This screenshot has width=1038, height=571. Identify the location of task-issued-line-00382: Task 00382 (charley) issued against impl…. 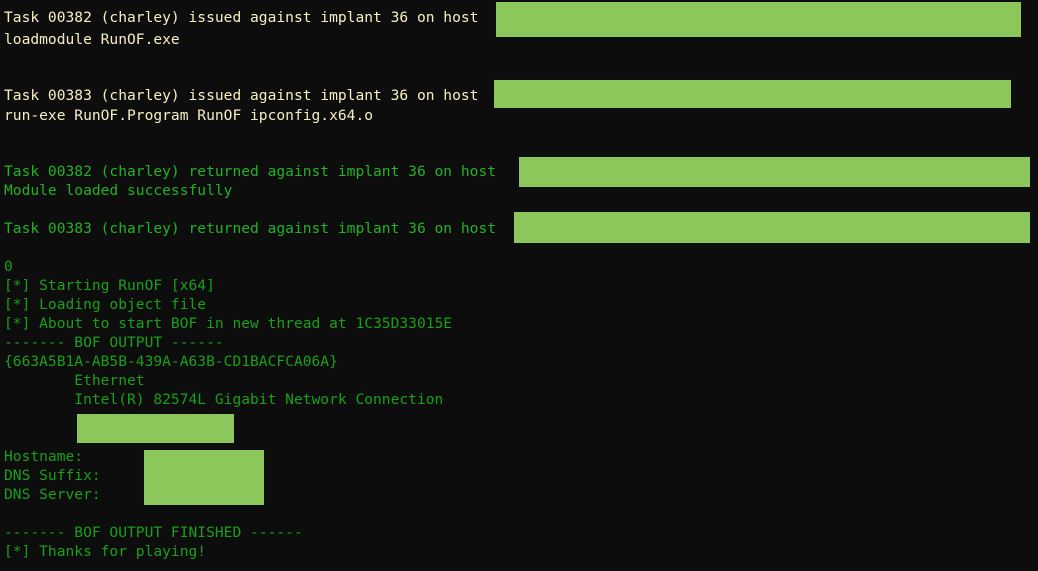
(241, 17).